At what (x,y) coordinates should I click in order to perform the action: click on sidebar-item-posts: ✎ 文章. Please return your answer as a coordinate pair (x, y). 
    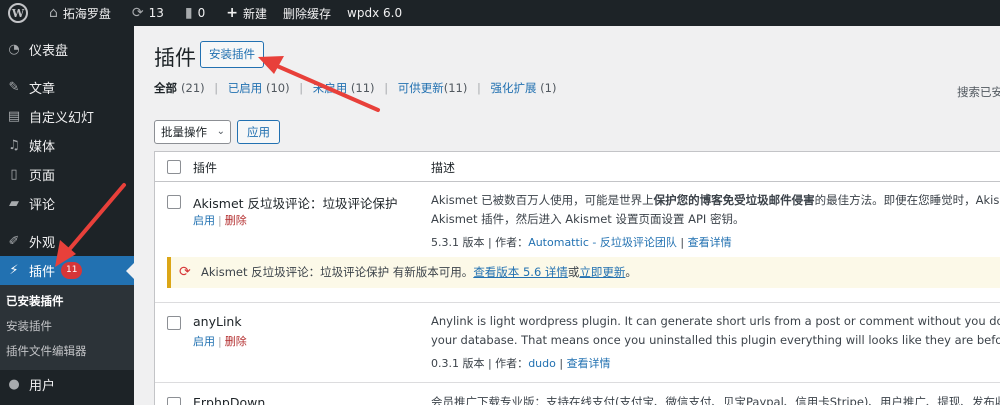
    Looking at the image, I should click on (67, 87).